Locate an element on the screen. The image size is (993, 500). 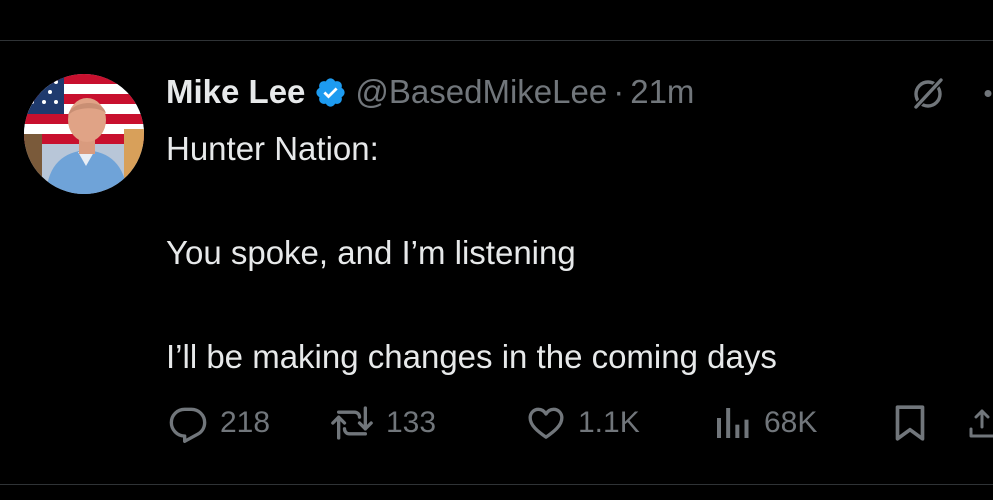
views-count: 68K is located at coordinates (791, 422).